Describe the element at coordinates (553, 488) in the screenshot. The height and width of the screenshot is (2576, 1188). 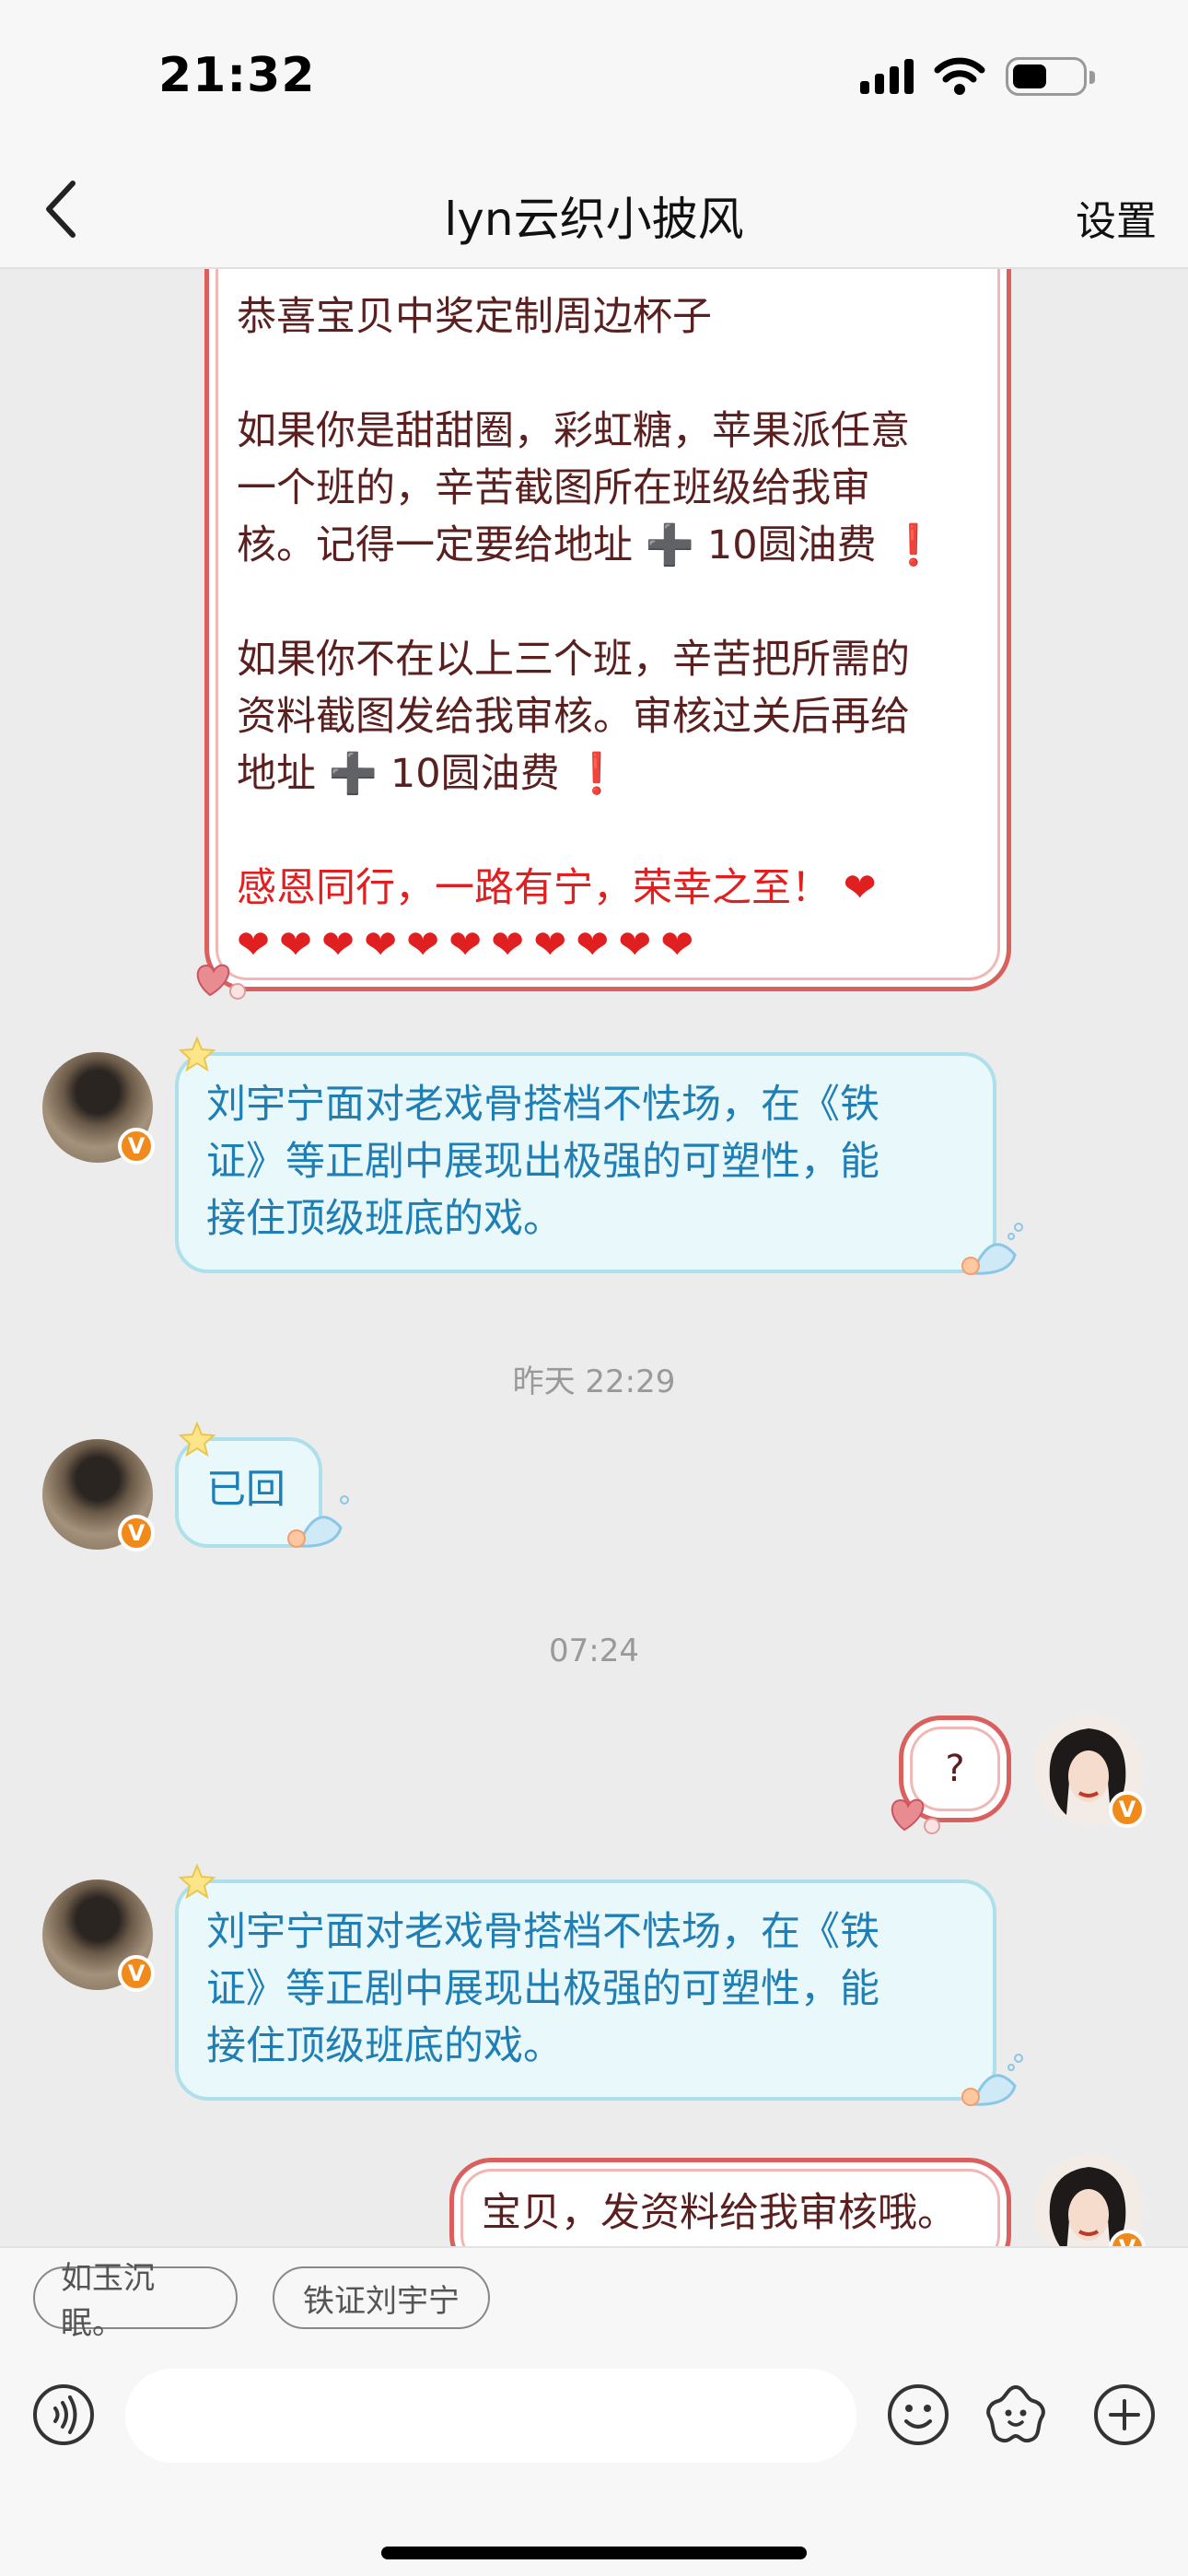
I see `message-line: 一个班的，辛苦截图所在班级给我审` at that location.